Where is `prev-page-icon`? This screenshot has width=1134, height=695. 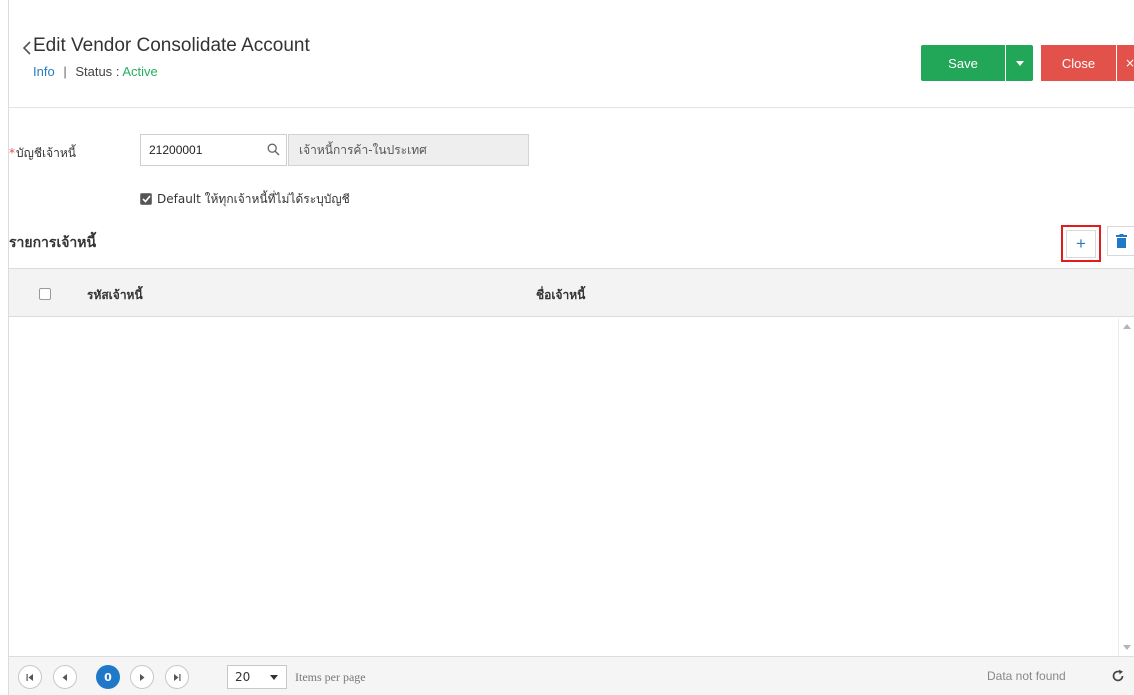
prev-page-icon is located at coordinates (64, 677).